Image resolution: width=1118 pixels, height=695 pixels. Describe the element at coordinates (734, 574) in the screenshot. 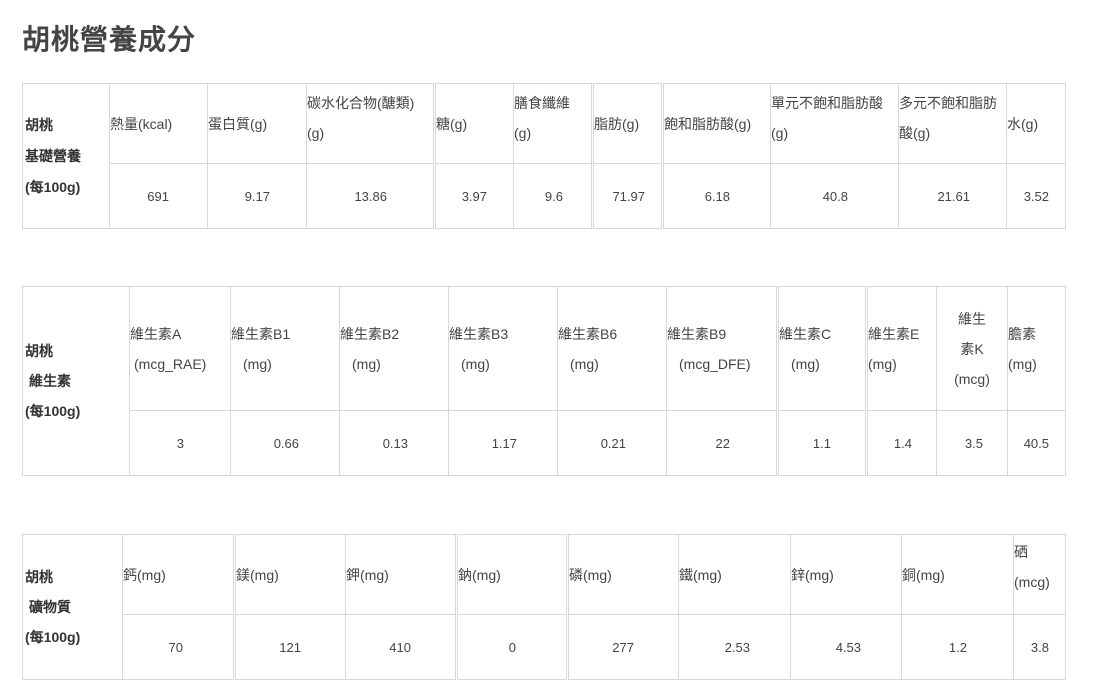

I see `column-header-iron: 鐵(mg)` at that location.